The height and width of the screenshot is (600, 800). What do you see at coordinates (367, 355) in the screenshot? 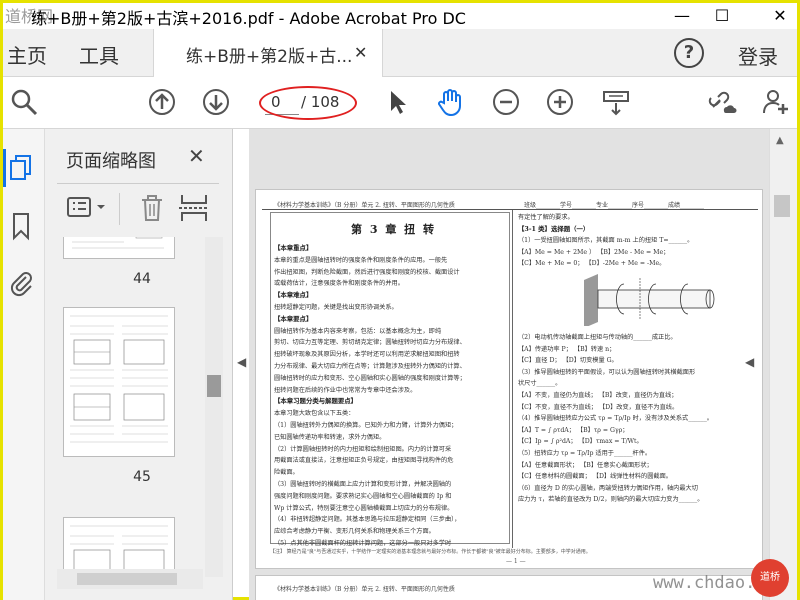
I see `text-line: 扭转破坏现象及其原因分析，本学时还可以利用逆求解扭矩图和扭转` at bounding box center [367, 355].